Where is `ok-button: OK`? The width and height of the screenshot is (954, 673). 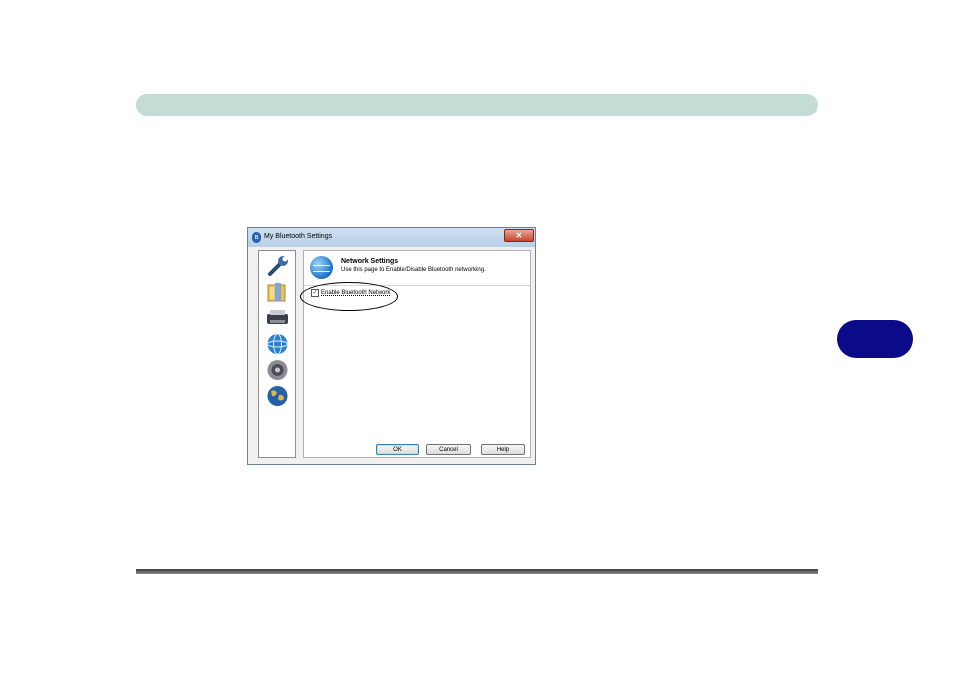 ok-button: OK is located at coordinates (397, 449).